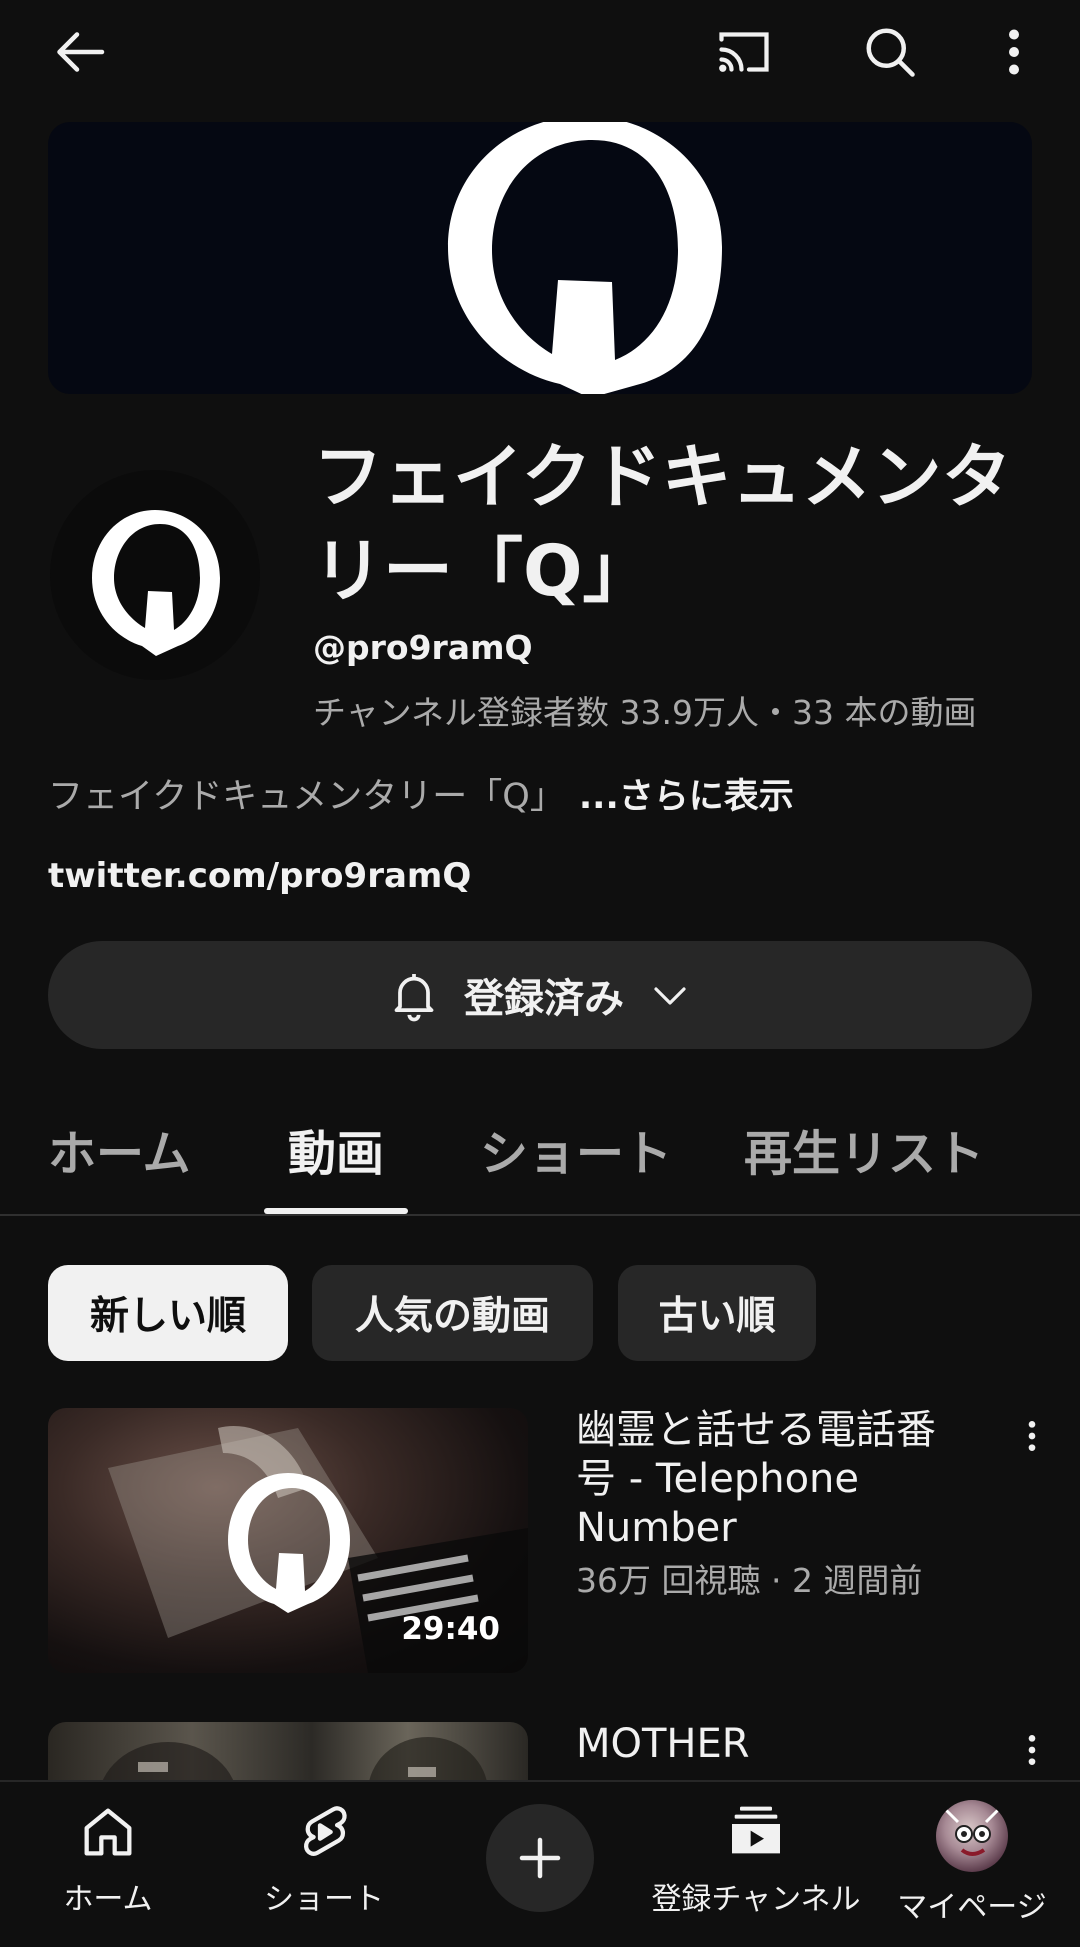 This screenshot has height=1947, width=1080. I want to click on more-vert-icon, so click(1014, 52).